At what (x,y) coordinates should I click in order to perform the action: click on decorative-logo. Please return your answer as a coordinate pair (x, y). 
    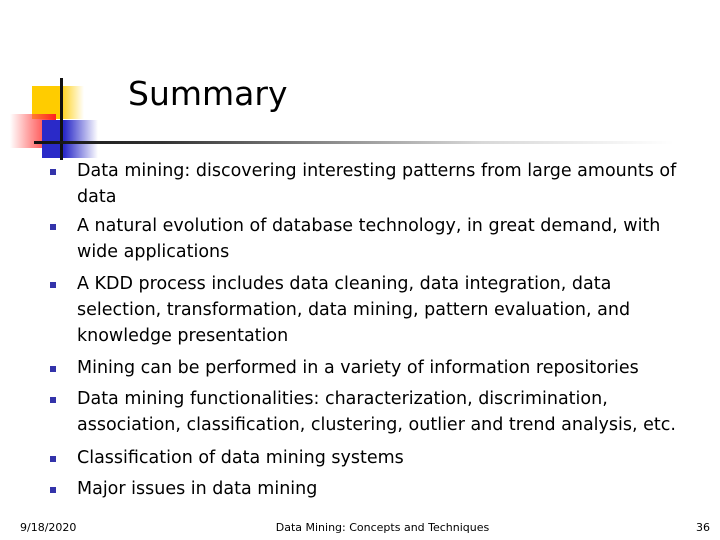
    Looking at the image, I should click on (60, 85).